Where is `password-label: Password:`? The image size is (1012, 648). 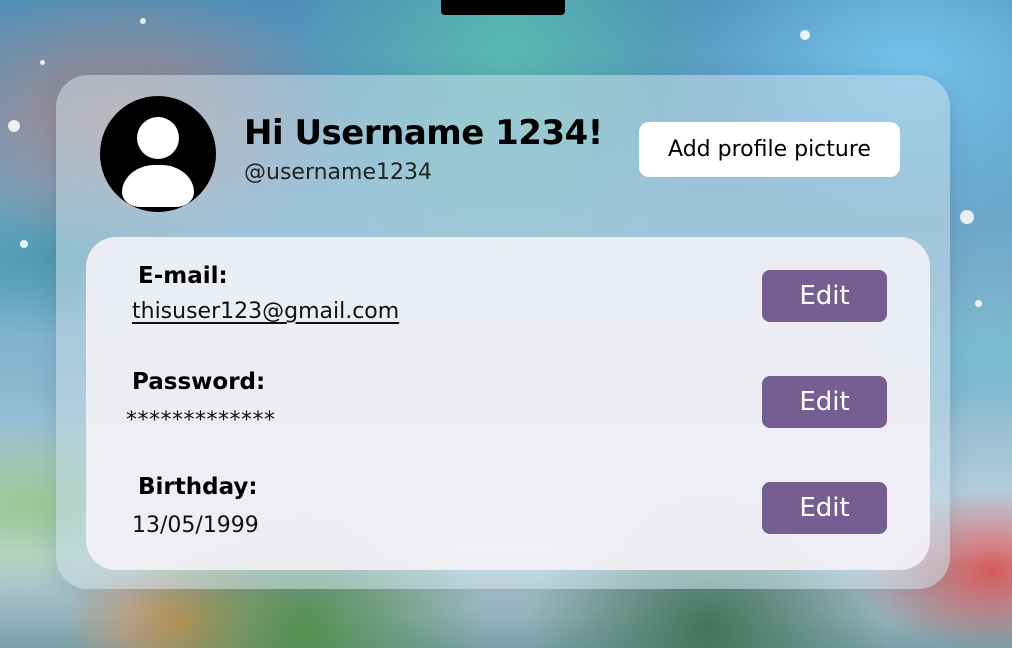 password-label: Password: is located at coordinates (199, 382).